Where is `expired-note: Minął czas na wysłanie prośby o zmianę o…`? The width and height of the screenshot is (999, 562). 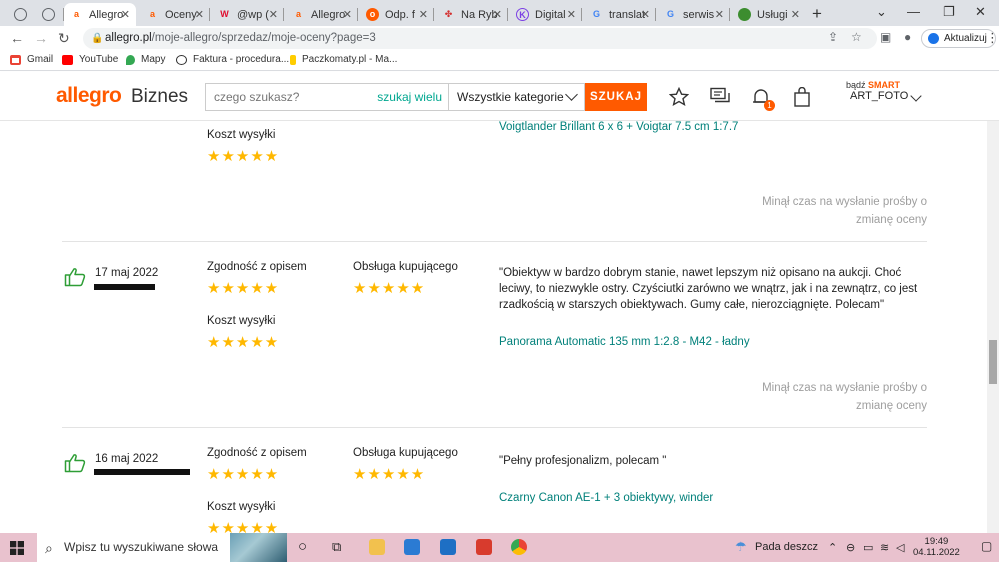
expired-note: Minął czas na wysłanie prośby o zmianę o… is located at coordinates (844, 211).